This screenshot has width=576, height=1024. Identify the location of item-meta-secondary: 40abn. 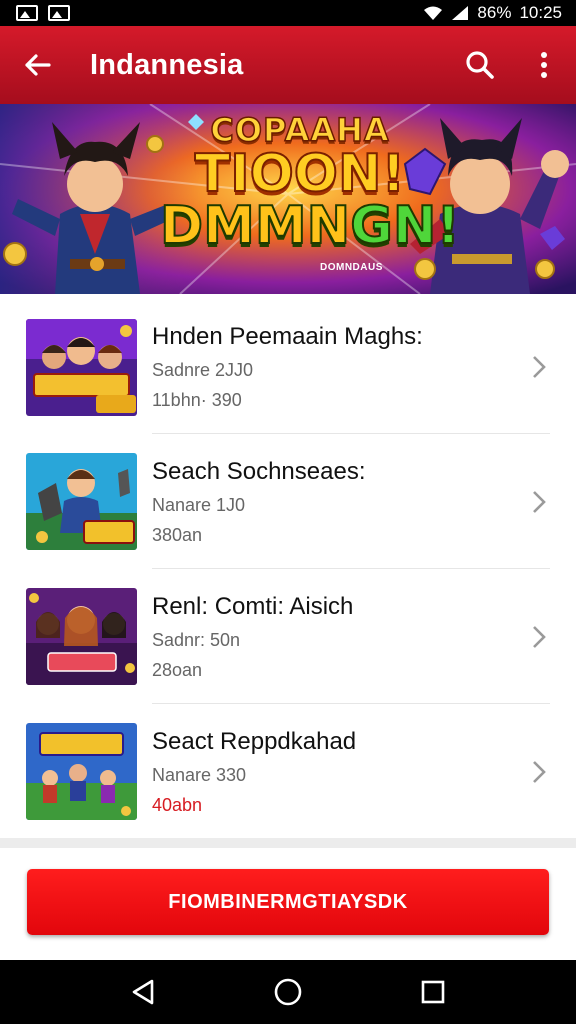
(177, 804).